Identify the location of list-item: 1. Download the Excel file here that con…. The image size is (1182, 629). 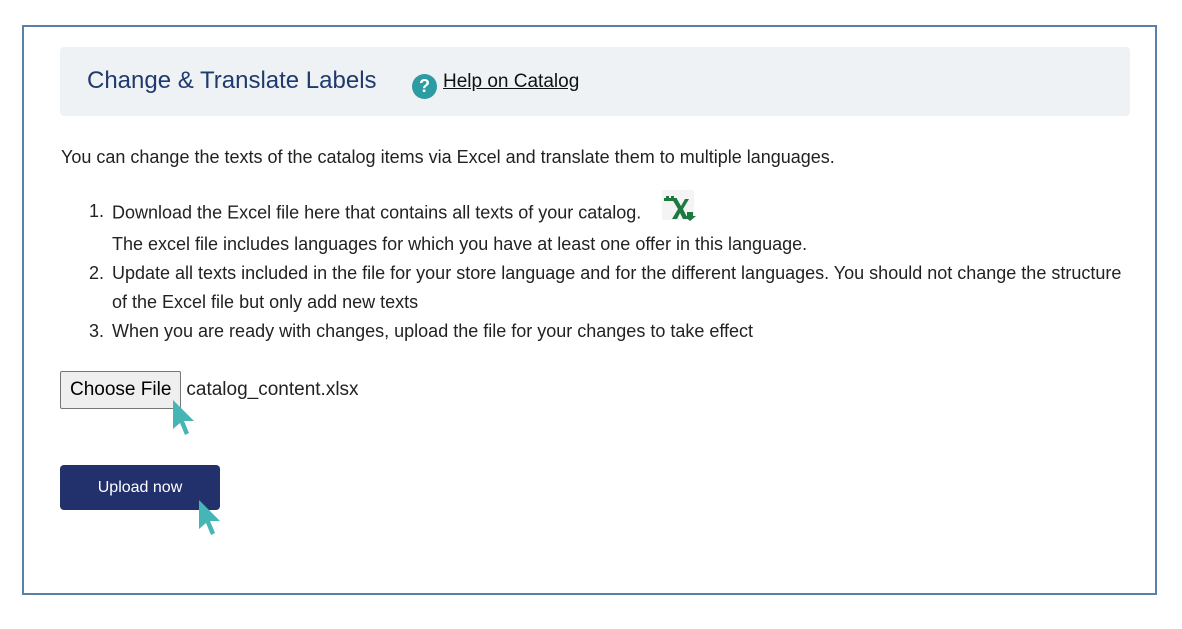
(608, 224).